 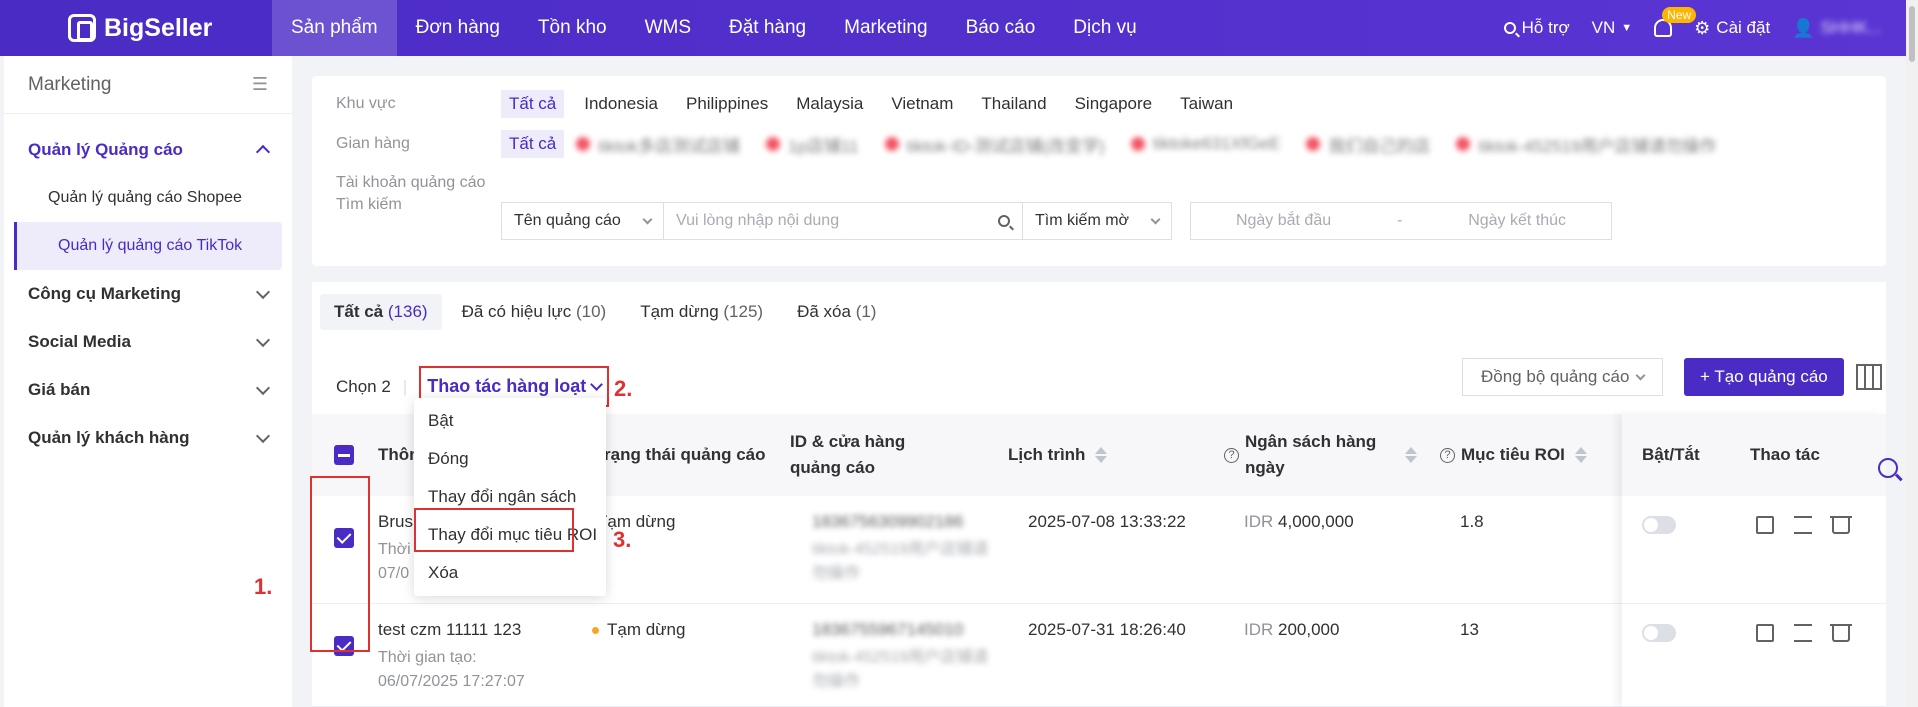 I want to click on search-field-select: Tên quảng cáo, so click(x=582, y=221).